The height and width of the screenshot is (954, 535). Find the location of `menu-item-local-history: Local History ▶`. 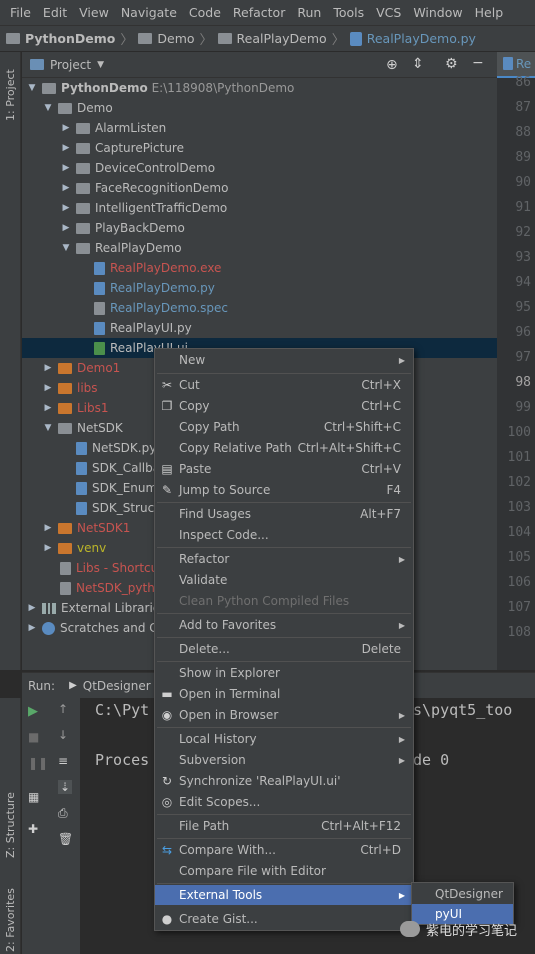

menu-item-local-history: Local History ▶ is located at coordinates (284, 739).